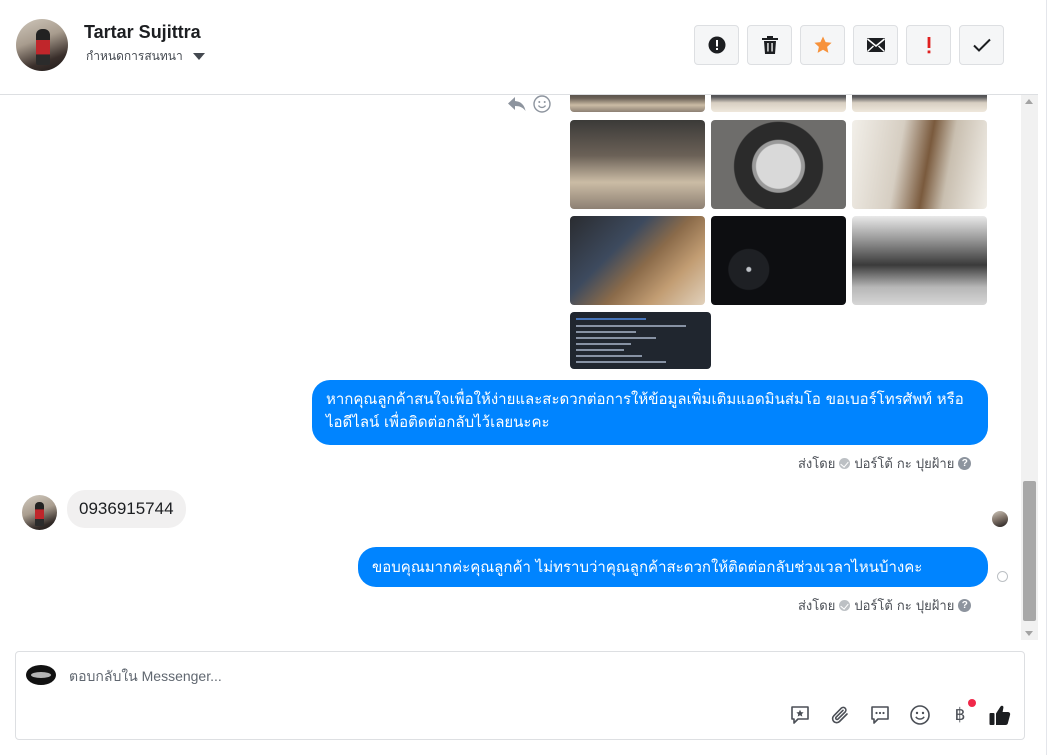 This screenshot has width=1047, height=755. I want to click on incoming-message-bubble: 0936915744, so click(126, 509).